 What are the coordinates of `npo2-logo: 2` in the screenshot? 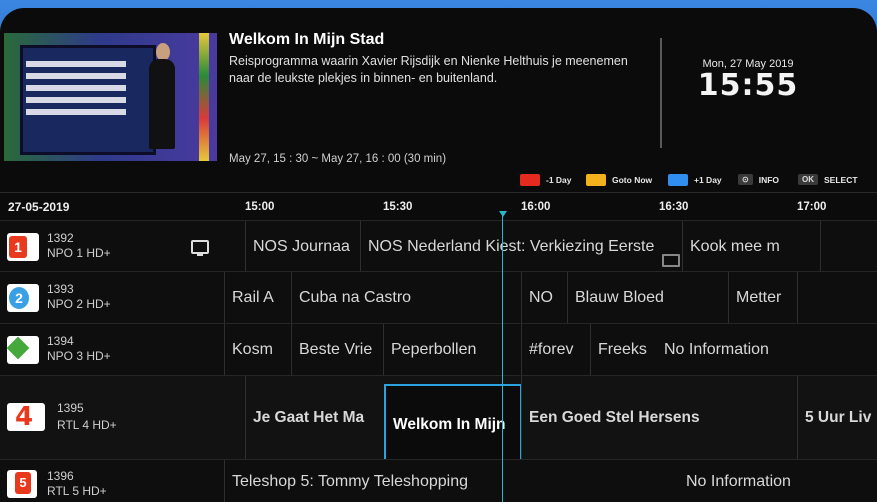 It's located at (23, 298).